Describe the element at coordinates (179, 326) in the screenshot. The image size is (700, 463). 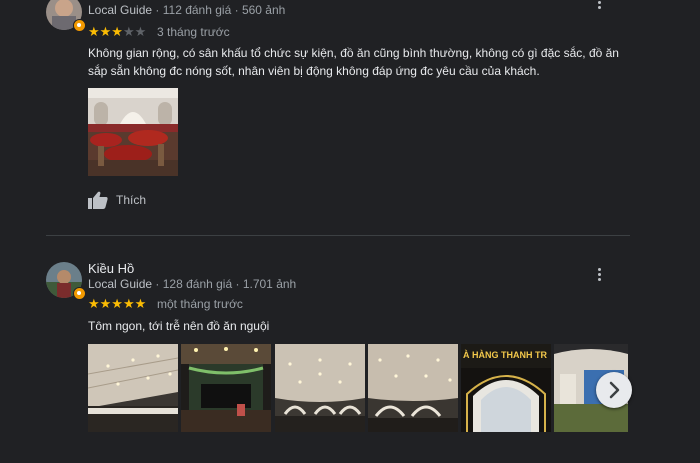
I see `review-text: Tôm ngon, tới trễ nên đồ ăn nguội` at that location.